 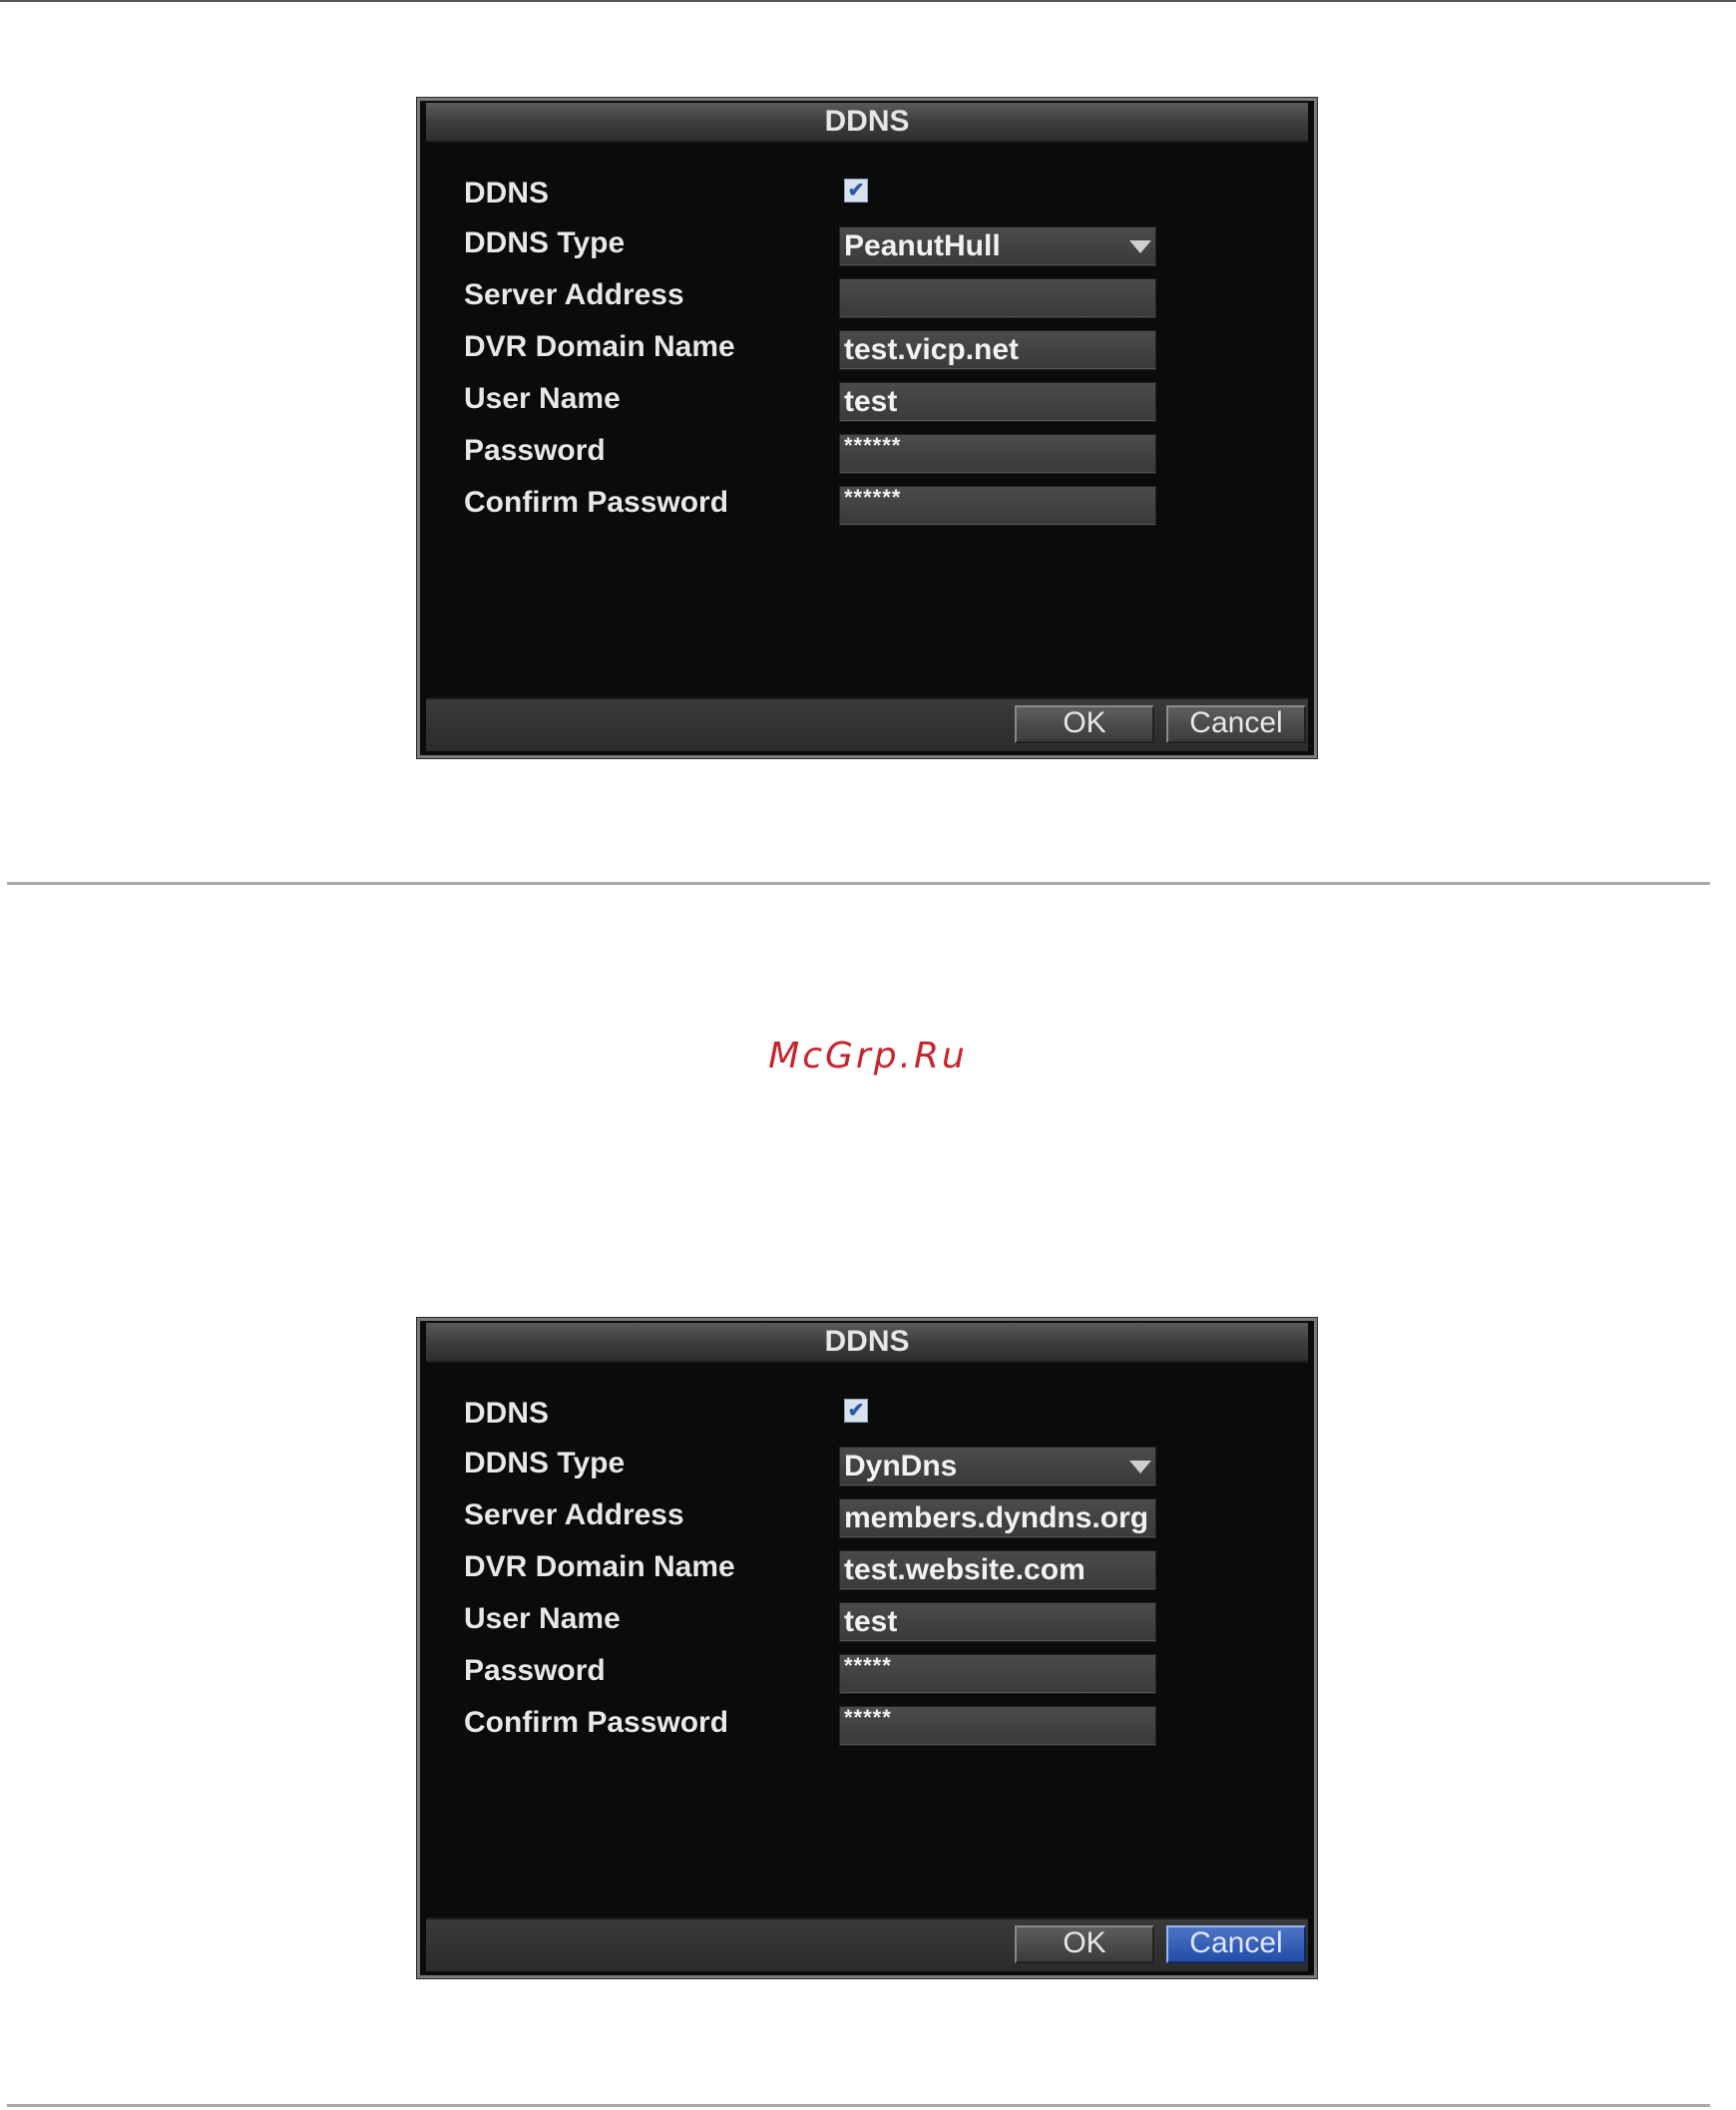 What do you see at coordinates (997, 506) in the screenshot?
I see `confirm-password-input: ******` at bounding box center [997, 506].